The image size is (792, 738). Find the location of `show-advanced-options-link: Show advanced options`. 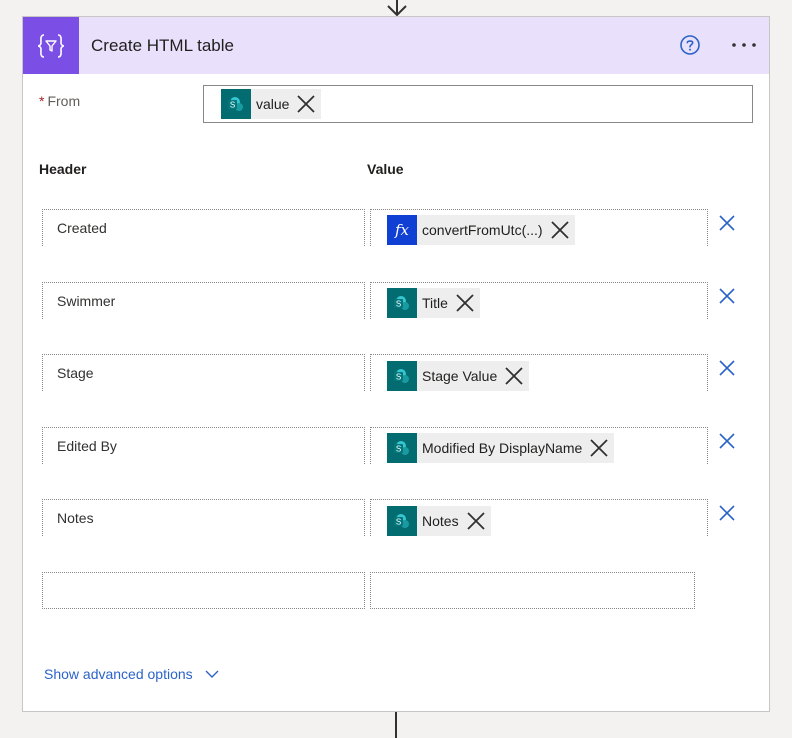

show-advanced-options-link: Show advanced options is located at coordinates (131, 674).